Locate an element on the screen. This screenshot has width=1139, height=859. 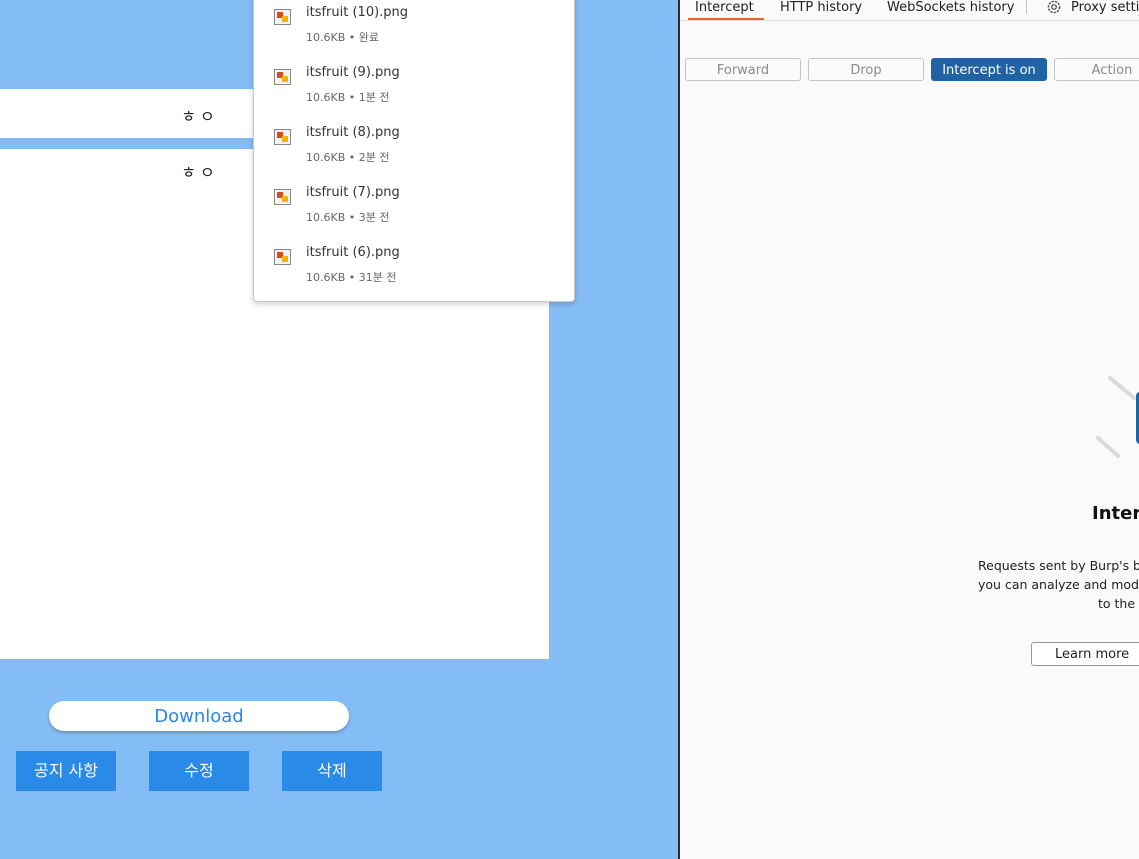
tab-http-history: HTTP history is located at coordinates (821, 10).